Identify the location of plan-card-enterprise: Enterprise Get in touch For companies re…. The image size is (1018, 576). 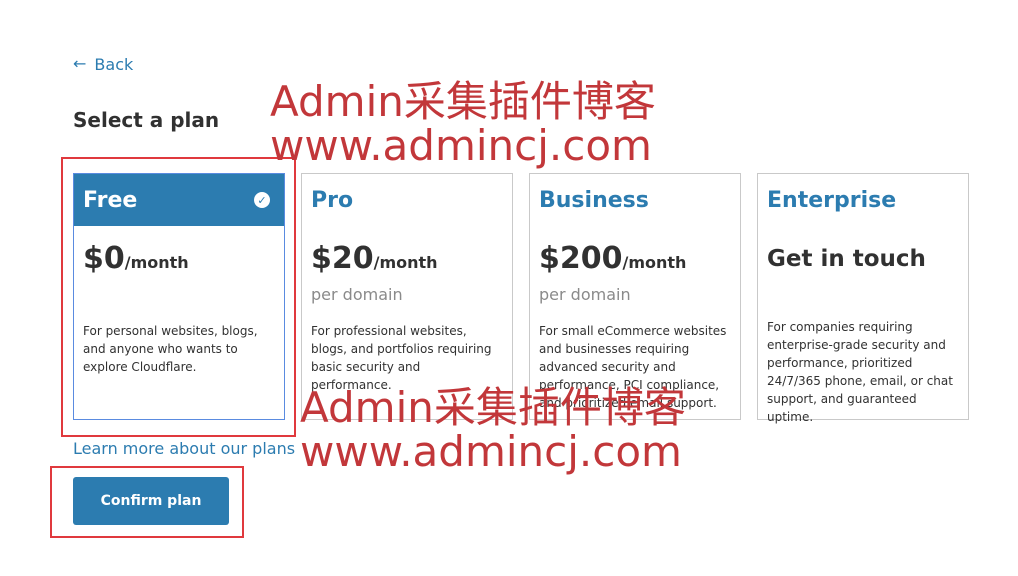
(863, 298).